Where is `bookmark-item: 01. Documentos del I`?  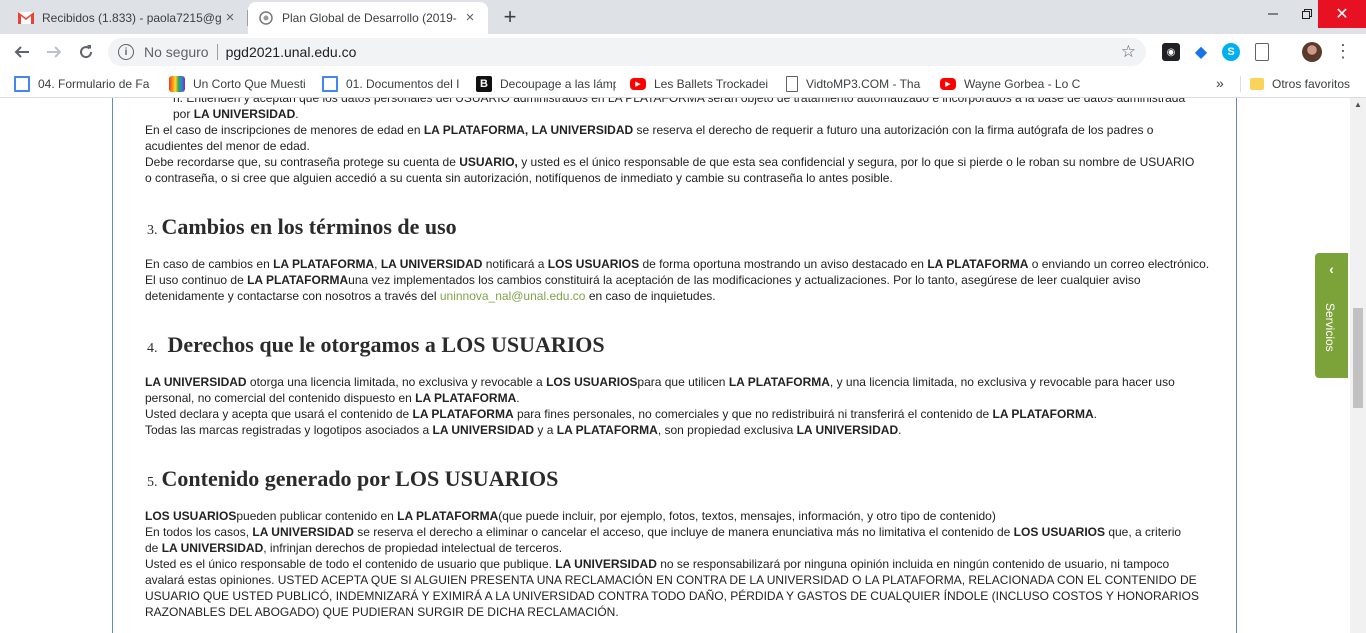
bookmark-item: 01. Documentos del I is located at coordinates (392, 84).